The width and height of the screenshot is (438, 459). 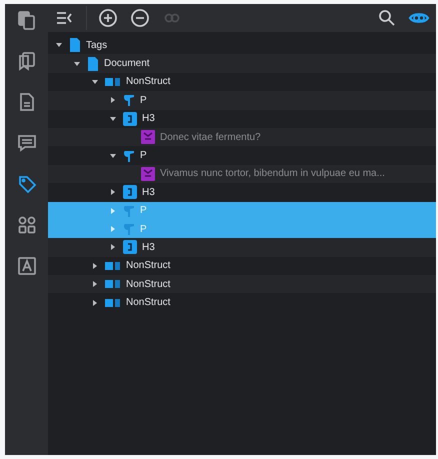 I want to click on remove-button, so click(x=140, y=18).